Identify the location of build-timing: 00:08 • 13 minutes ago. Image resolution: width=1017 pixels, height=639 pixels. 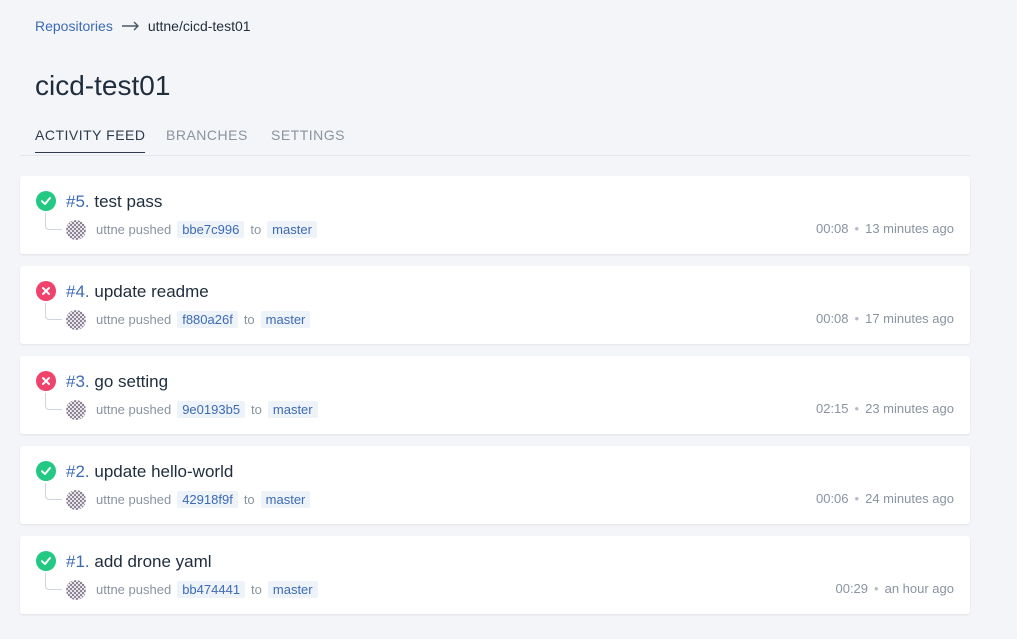
(885, 228).